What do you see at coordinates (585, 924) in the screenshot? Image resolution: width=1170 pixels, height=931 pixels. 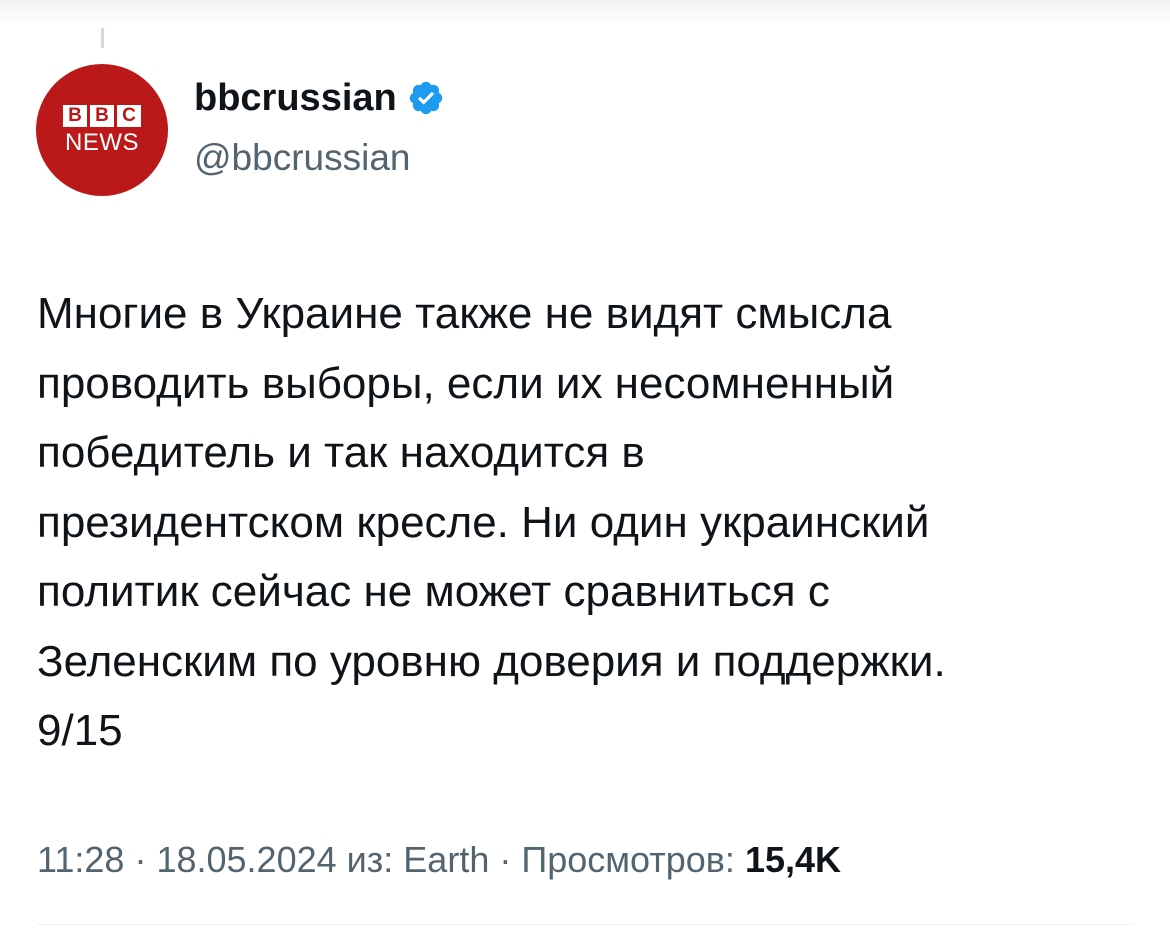 I see `divider` at bounding box center [585, 924].